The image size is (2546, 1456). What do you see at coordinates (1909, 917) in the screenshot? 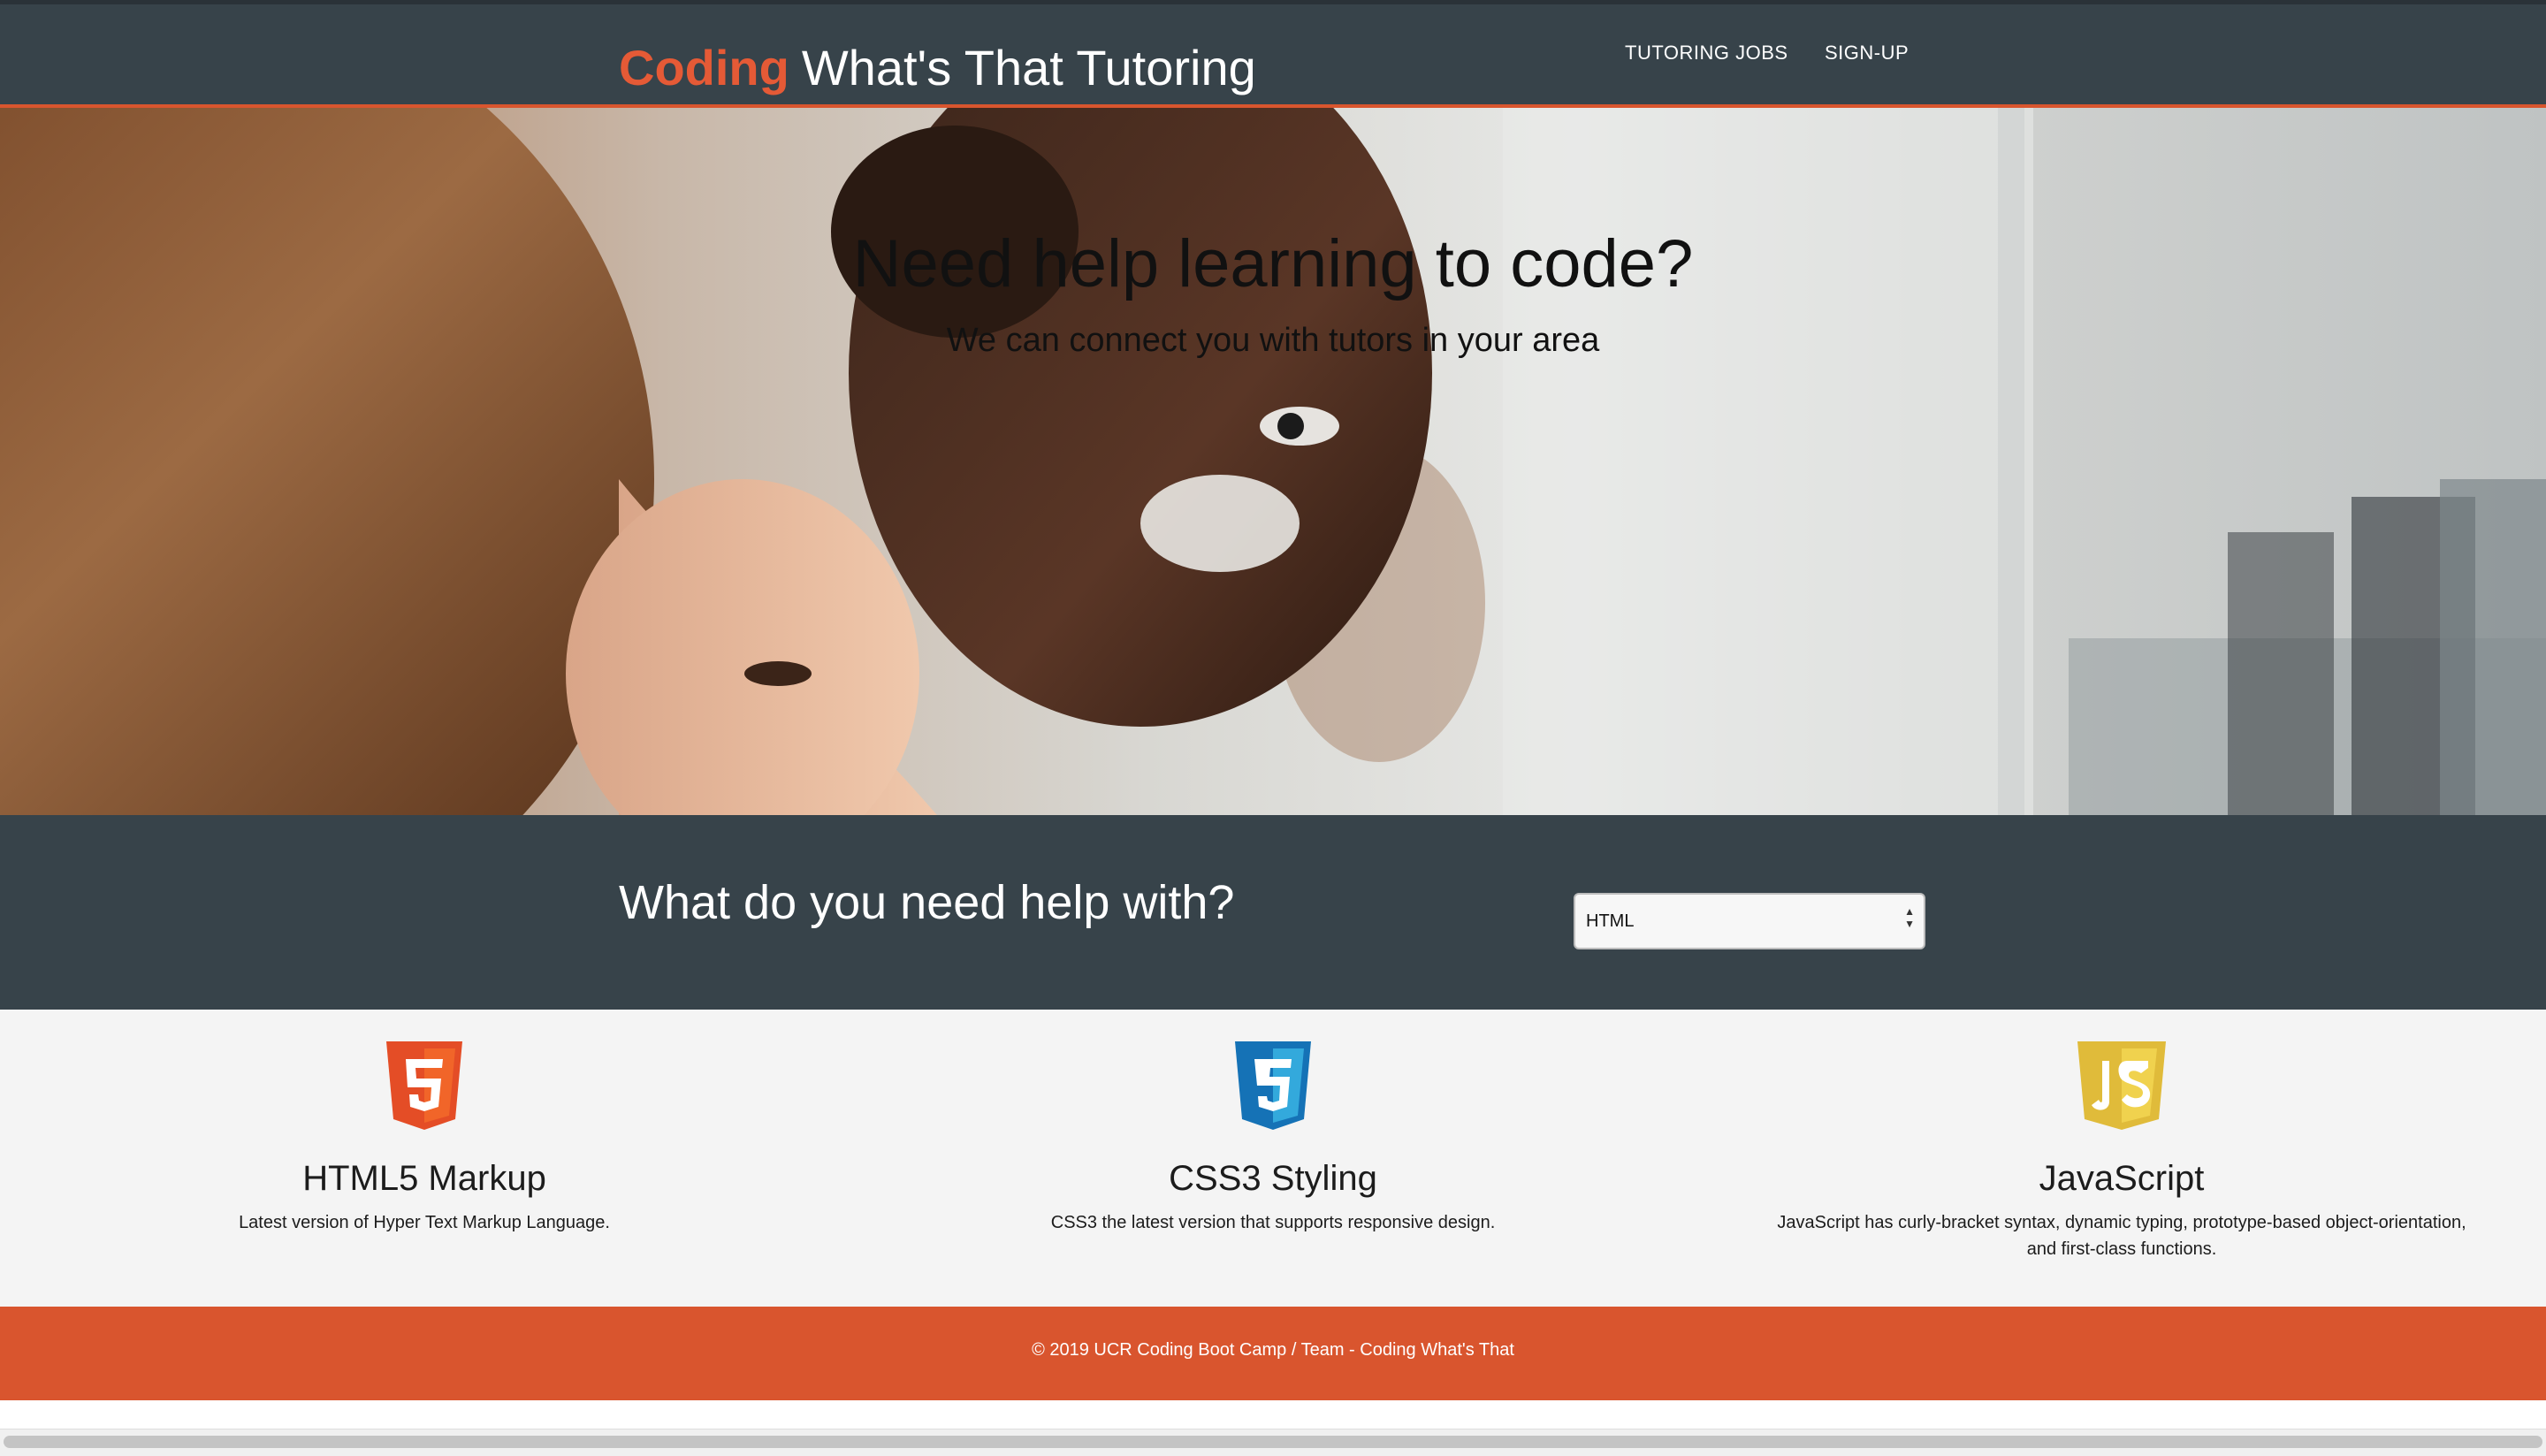
I see `select-arrows-icon: ▲ ▼` at bounding box center [1909, 917].